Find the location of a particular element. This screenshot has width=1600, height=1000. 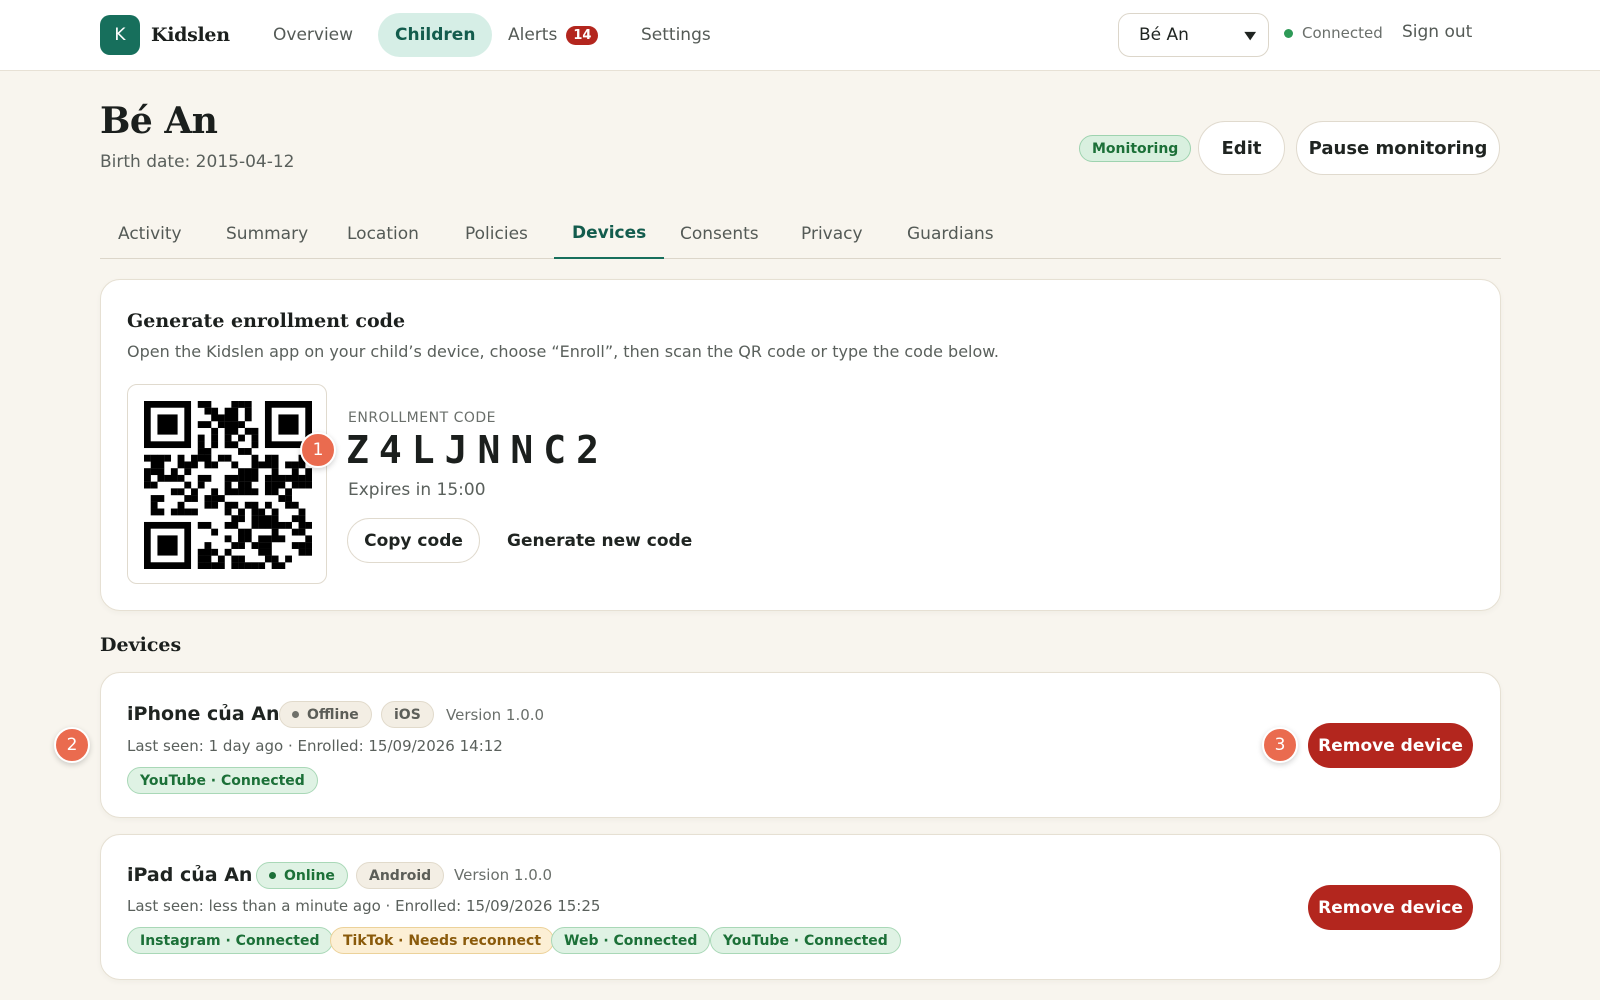

device-platform-badge: iOS is located at coordinates (407, 714).